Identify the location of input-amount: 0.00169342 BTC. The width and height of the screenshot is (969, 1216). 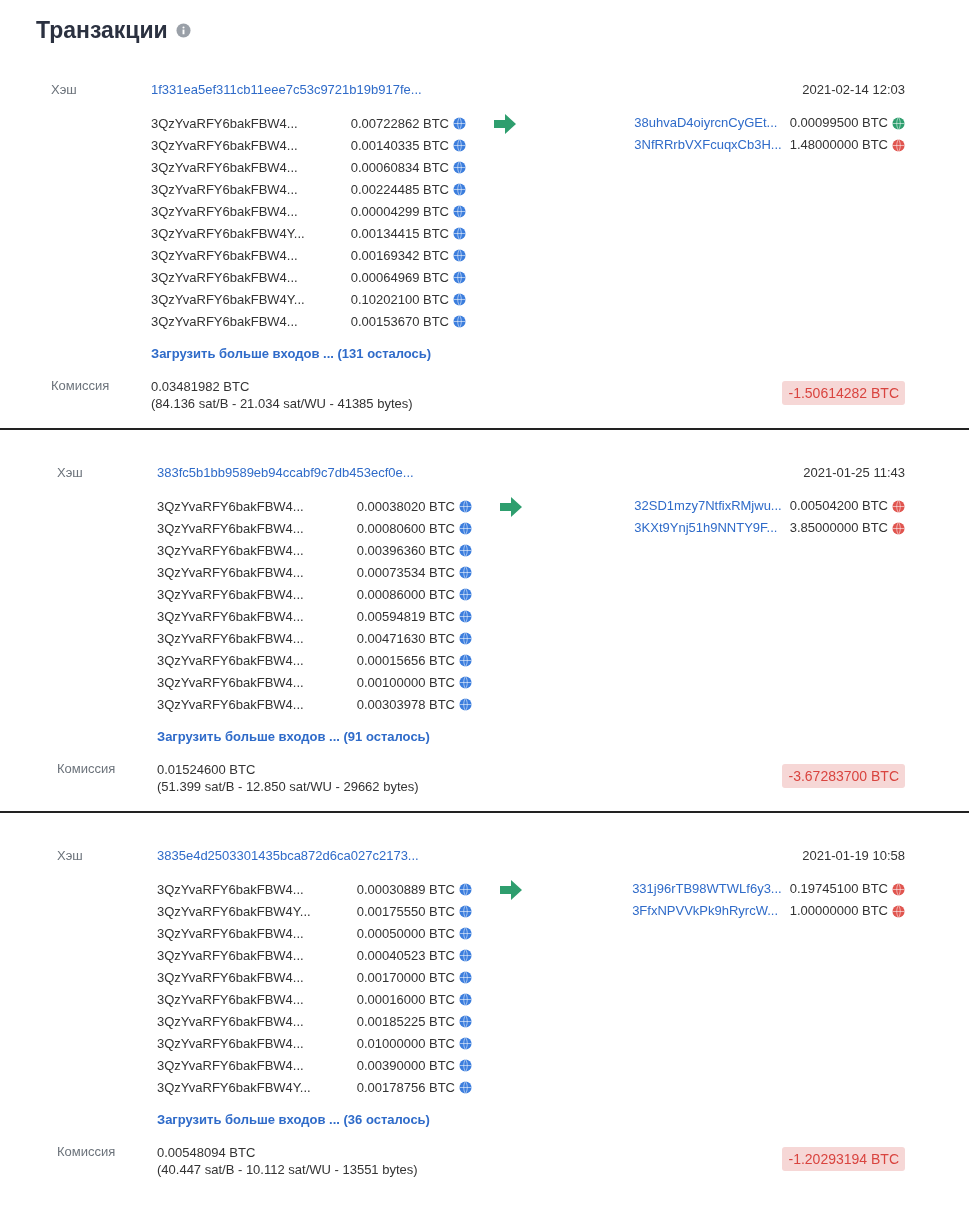
(399, 255).